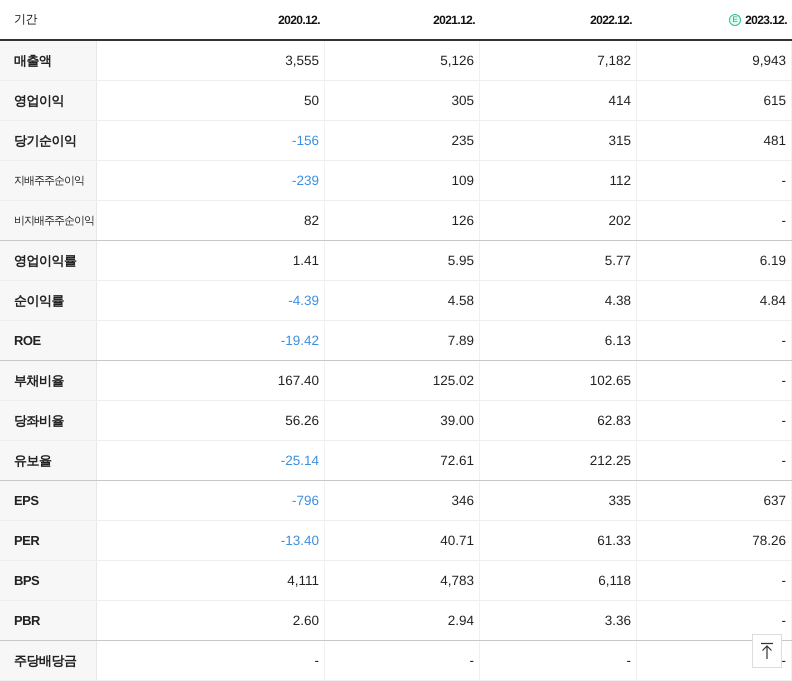 The height and width of the screenshot is (681, 792). What do you see at coordinates (45, 661) in the screenshot?
I see `row-label: 주당배당금` at bounding box center [45, 661].